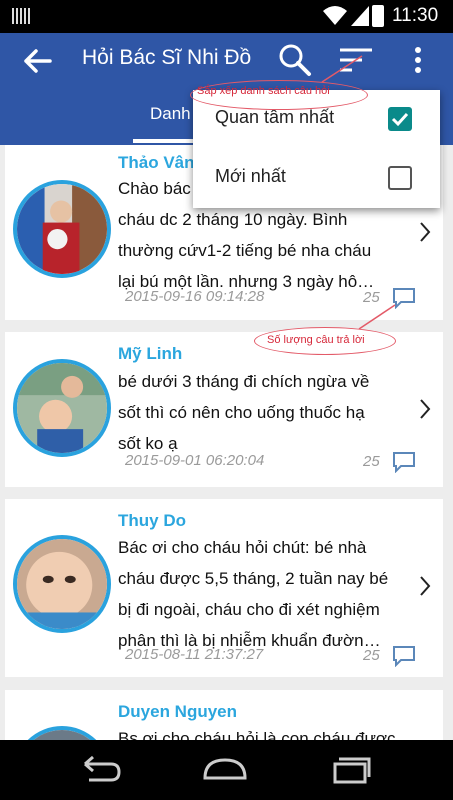 The width and height of the screenshot is (453, 800). Describe the element at coordinates (167, 57) in the screenshot. I see `page-title: Hỏi Bác Sĩ Nhi Đồ` at that location.